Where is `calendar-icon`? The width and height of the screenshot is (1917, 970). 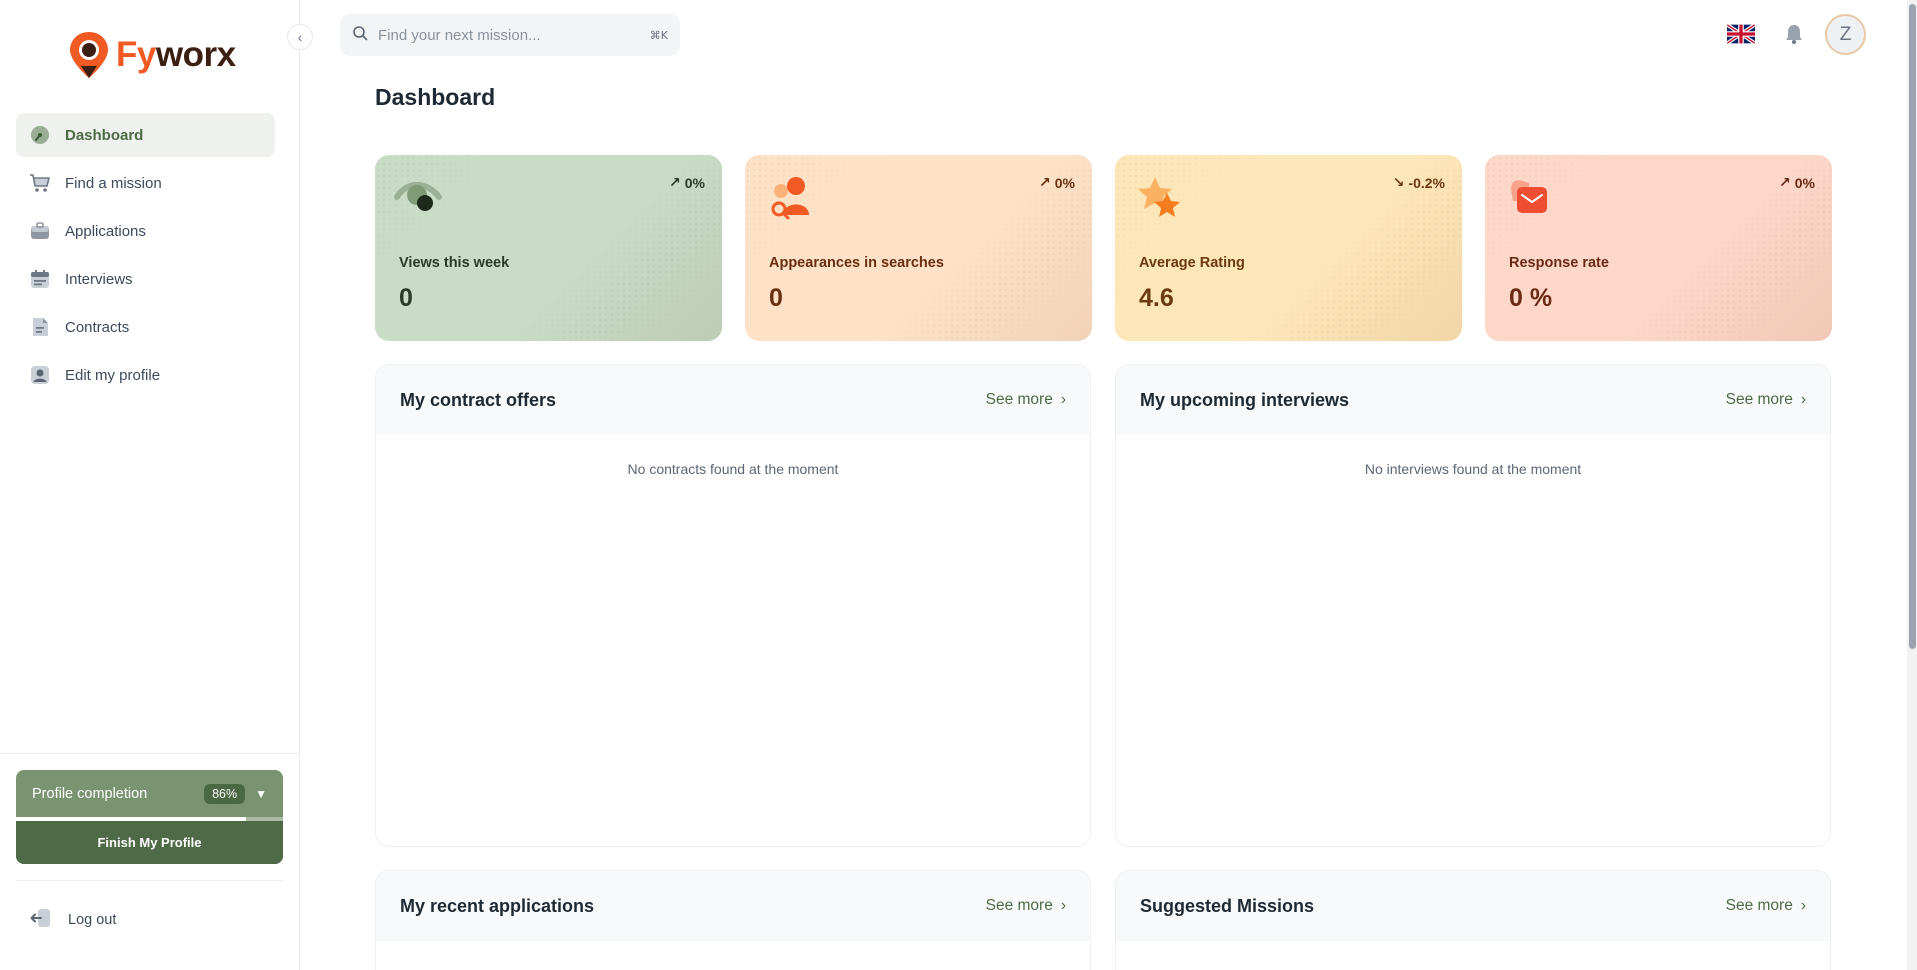 calendar-icon is located at coordinates (40, 279).